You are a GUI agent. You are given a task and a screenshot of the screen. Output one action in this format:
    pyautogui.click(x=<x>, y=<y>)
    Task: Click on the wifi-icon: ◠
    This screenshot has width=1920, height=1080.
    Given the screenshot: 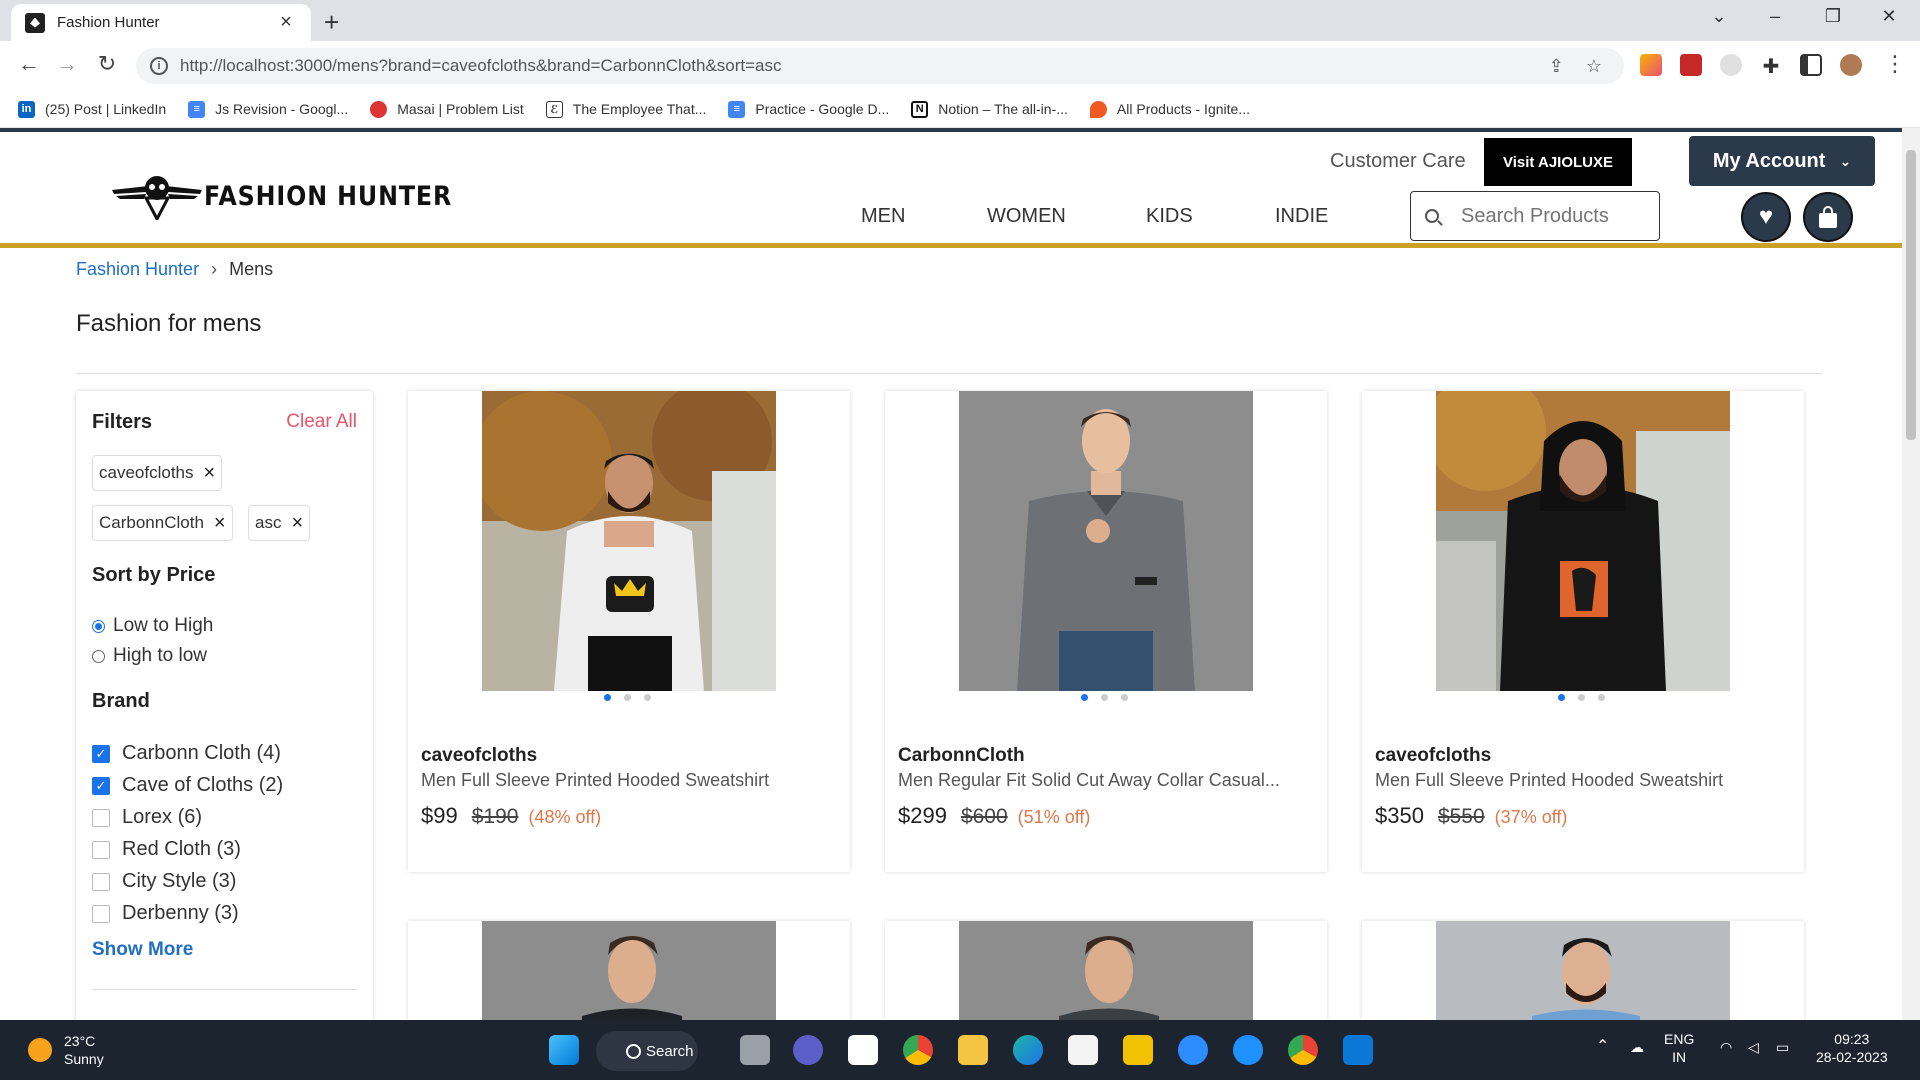 What is the action you would take?
    pyautogui.click(x=1726, y=1047)
    